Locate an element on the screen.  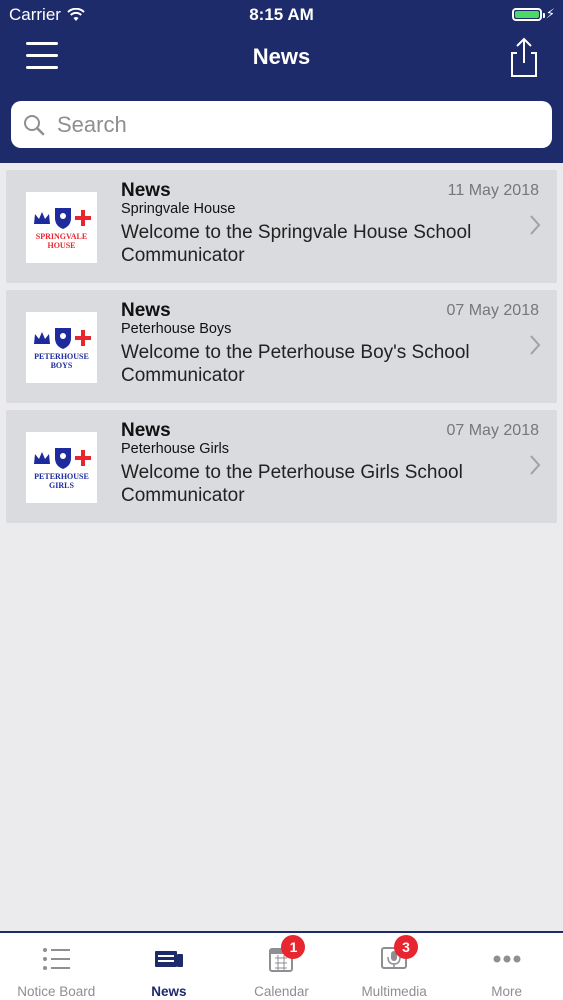
school-logo: PETERHOUSE GIRLS is located at coordinates (61, 467).